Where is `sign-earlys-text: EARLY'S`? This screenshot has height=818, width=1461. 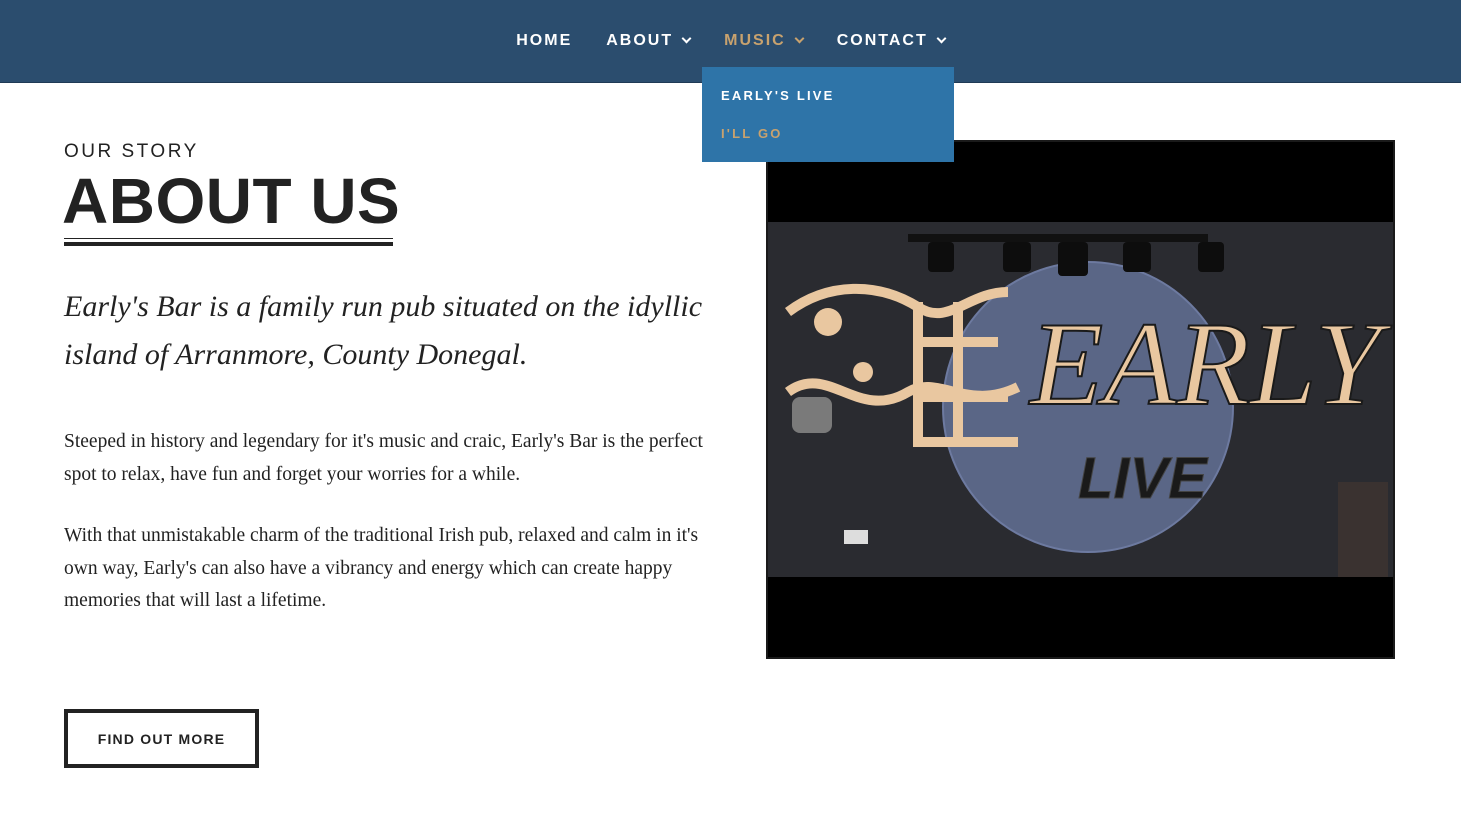
sign-earlys-text: EARLY'S is located at coordinates (1210, 363).